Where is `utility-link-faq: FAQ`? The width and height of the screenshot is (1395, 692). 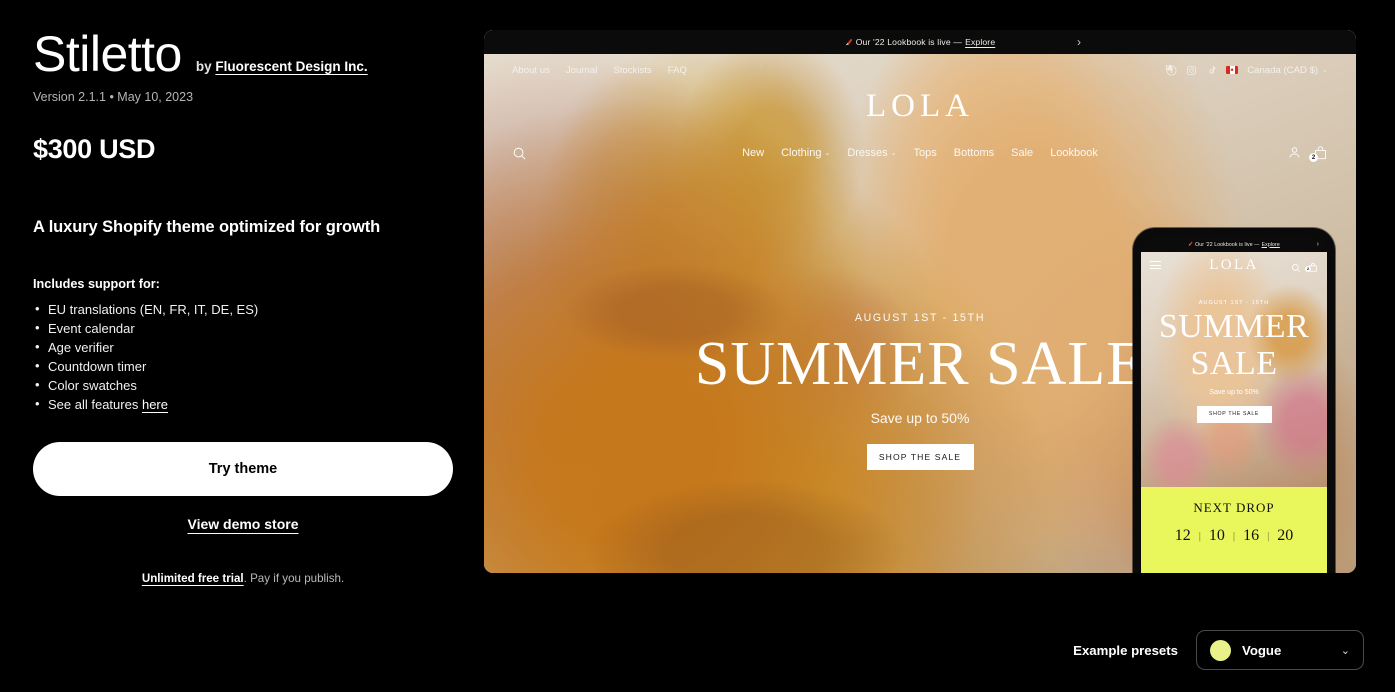 utility-link-faq: FAQ is located at coordinates (677, 70).